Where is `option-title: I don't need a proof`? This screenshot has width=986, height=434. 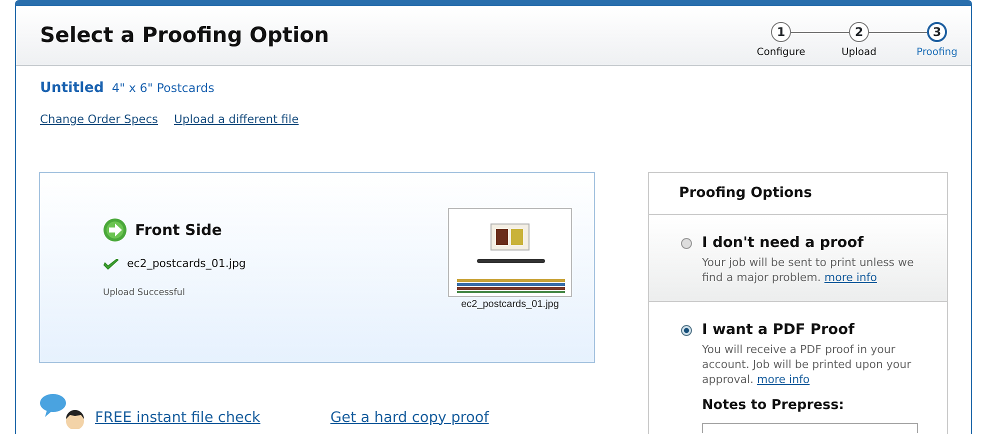 option-title: I don't need a proof is located at coordinates (783, 244).